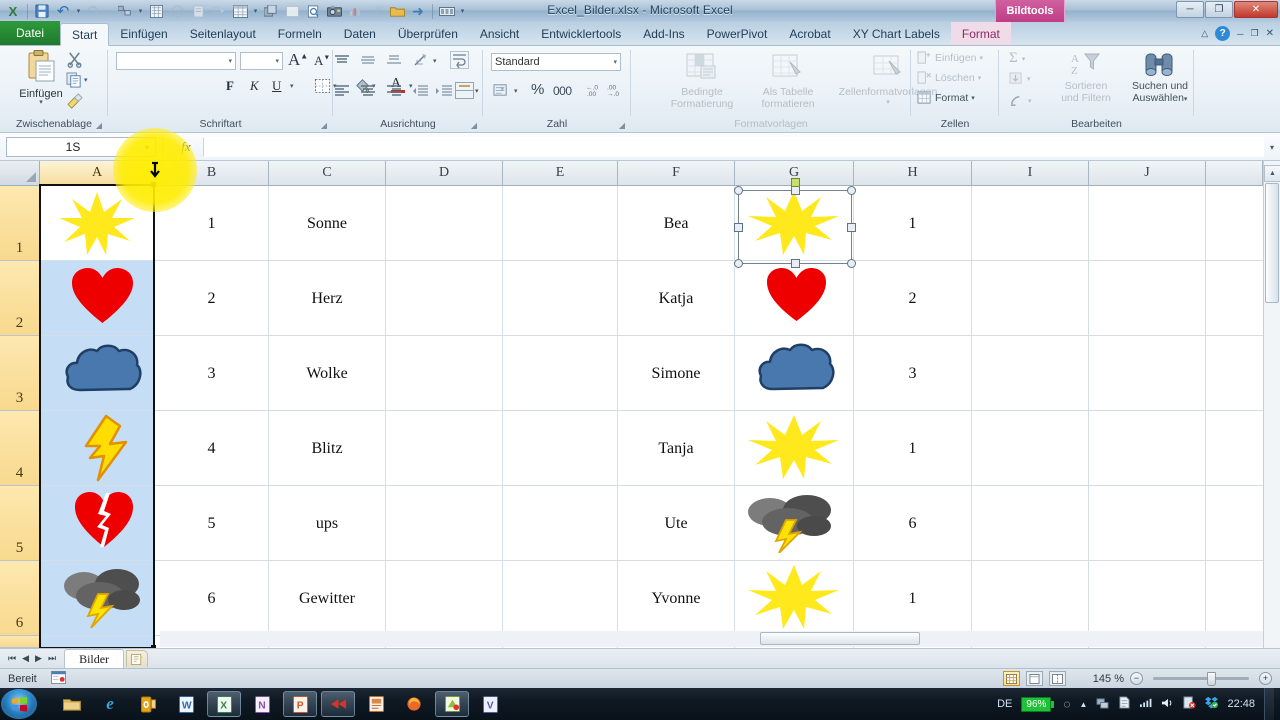 This screenshot has height=720, width=1280. I want to click on battery-indicator: 96%, so click(1038, 704).